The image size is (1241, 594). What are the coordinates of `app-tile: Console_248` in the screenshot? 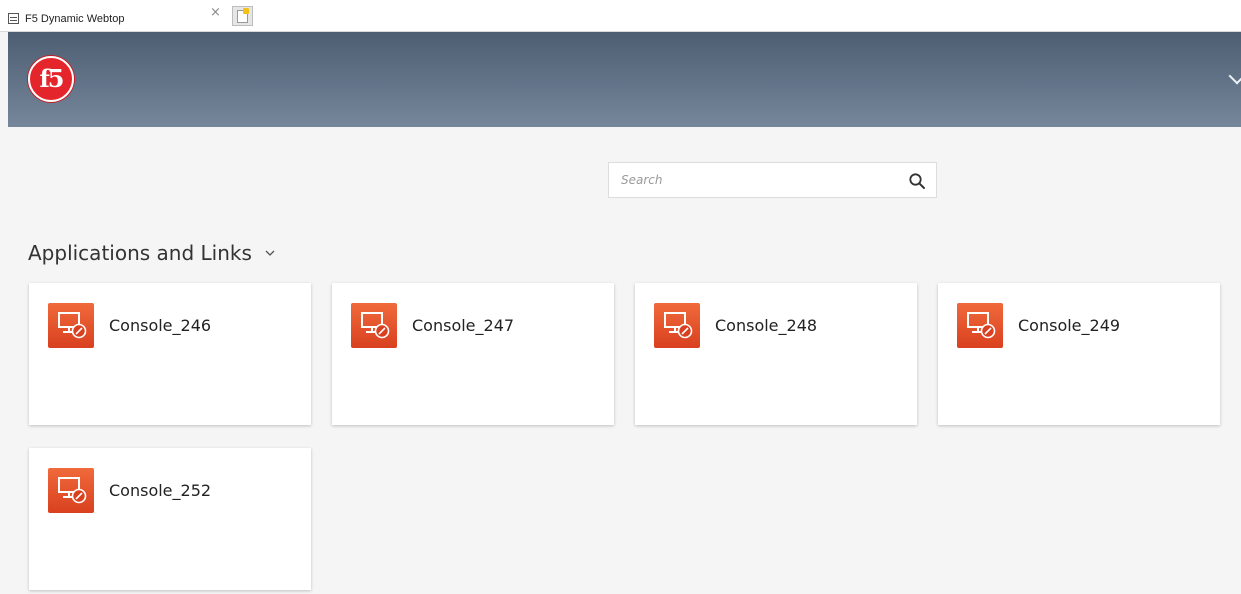 It's located at (776, 354).